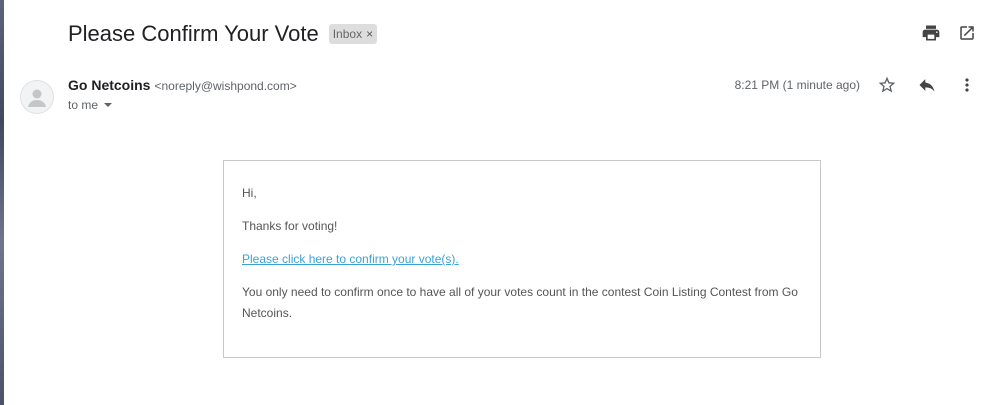 This screenshot has width=992, height=405. What do you see at coordinates (887, 85) in the screenshot?
I see `star-icon` at bounding box center [887, 85].